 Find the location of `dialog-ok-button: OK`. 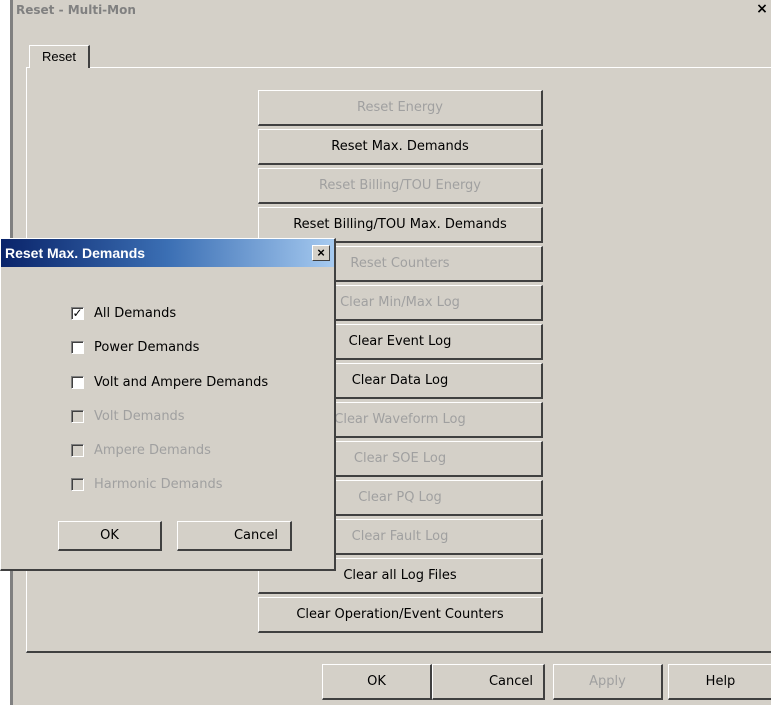

dialog-ok-button: OK is located at coordinates (110, 536).